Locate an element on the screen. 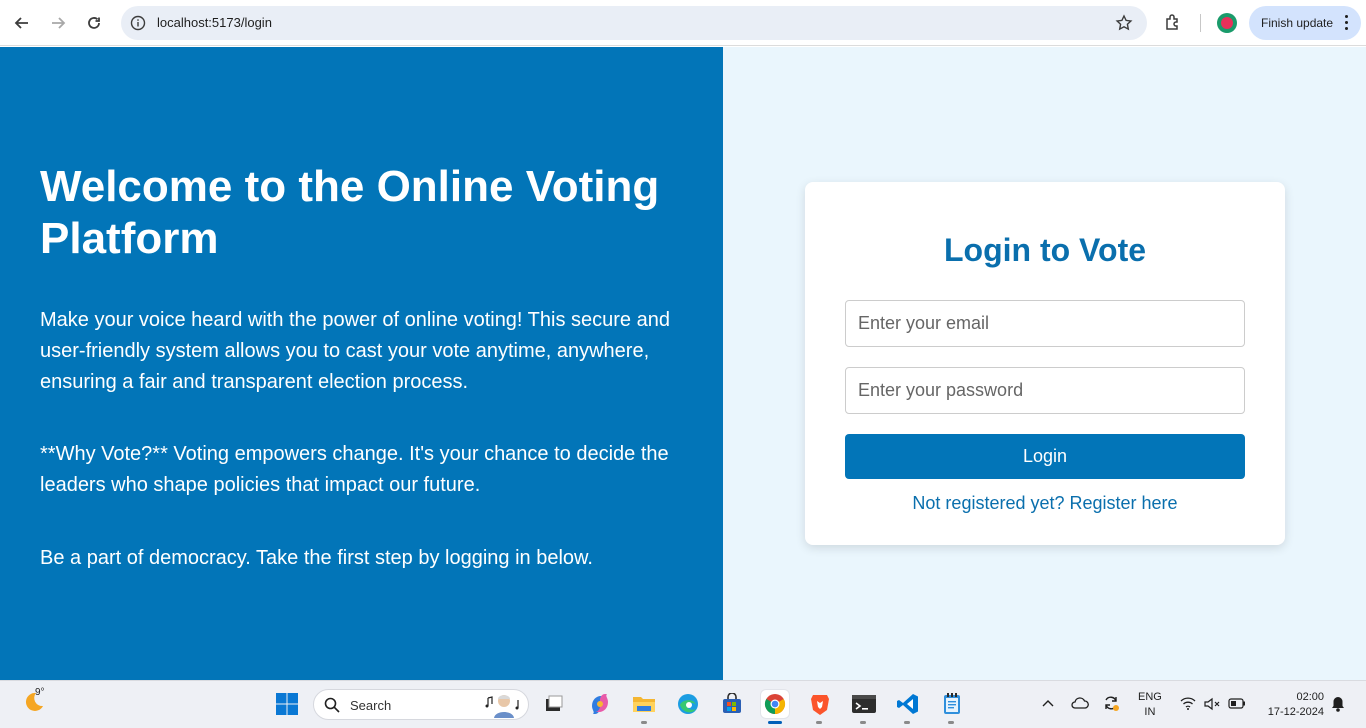 This screenshot has height=728, width=1366. chrome-active-indicator is located at coordinates (775, 722).